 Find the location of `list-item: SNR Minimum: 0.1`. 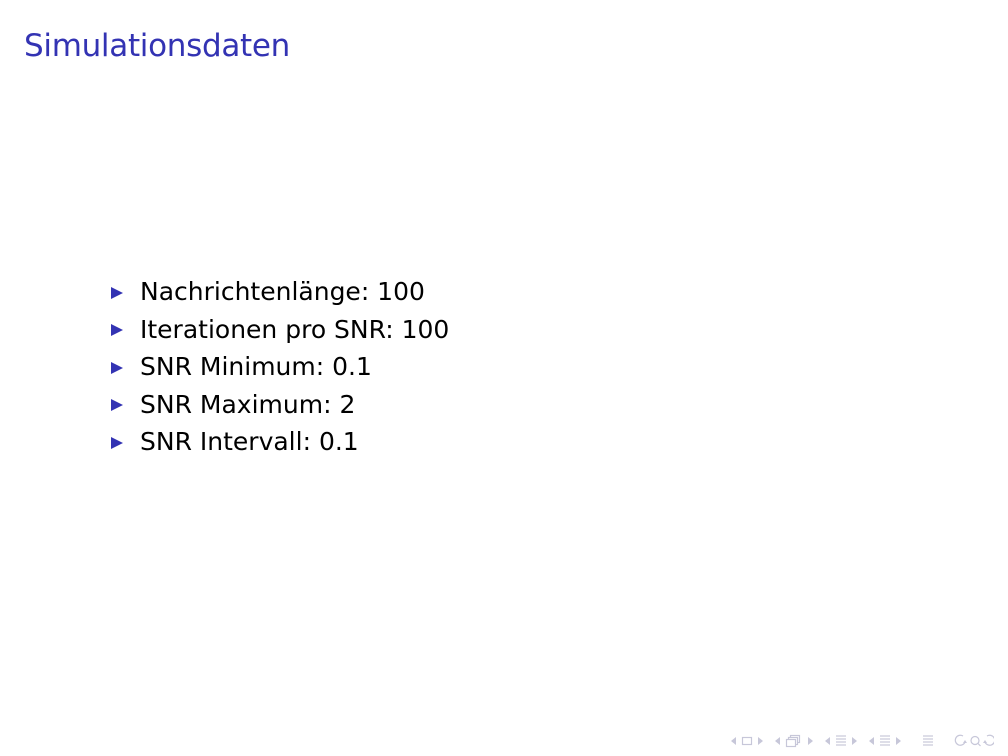

list-item: SNR Minimum: 0.1 is located at coordinates (278, 367).